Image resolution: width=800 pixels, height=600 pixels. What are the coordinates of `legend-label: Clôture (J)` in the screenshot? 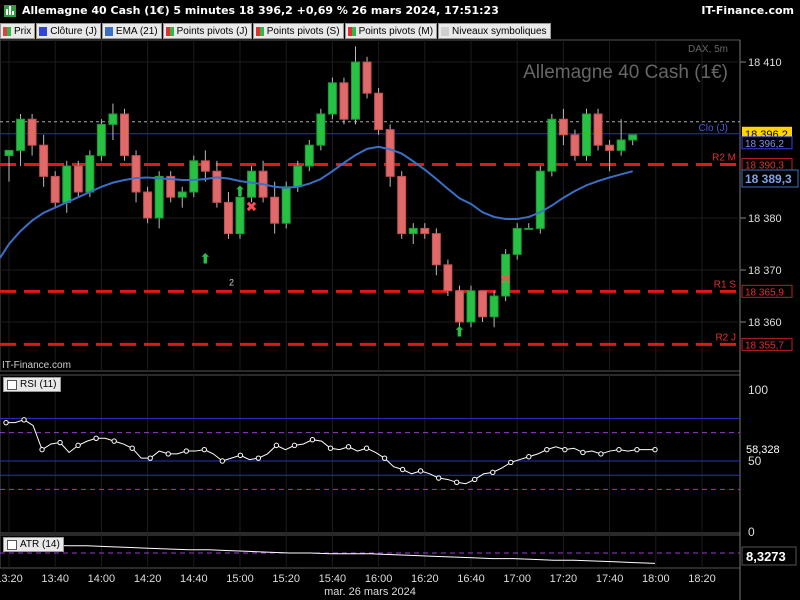 It's located at (73, 31).